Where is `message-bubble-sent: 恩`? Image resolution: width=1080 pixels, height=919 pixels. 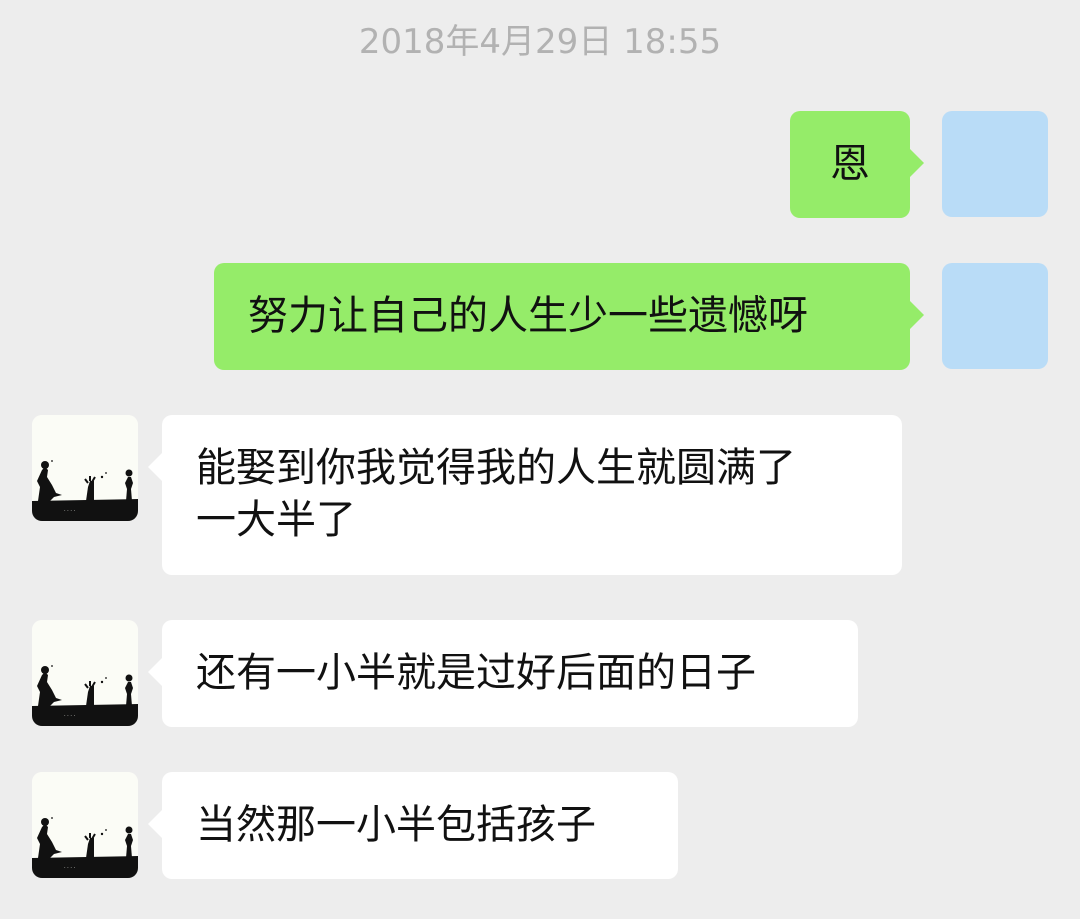
message-bubble-sent: 恩 is located at coordinates (857, 164).